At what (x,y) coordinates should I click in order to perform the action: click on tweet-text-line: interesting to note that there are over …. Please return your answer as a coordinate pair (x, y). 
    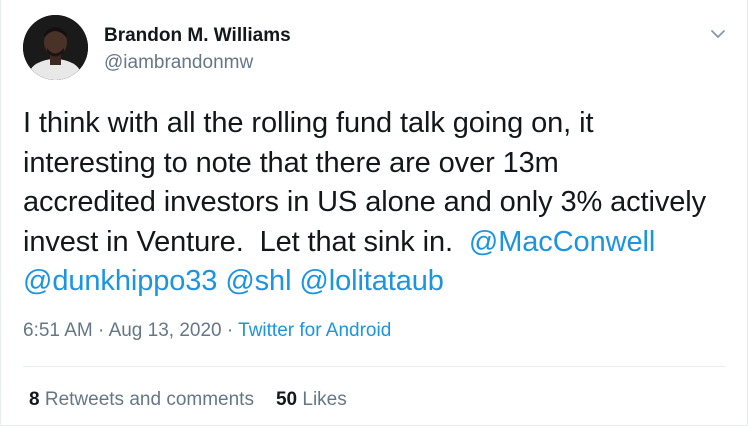
    Looking at the image, I should click on (291, 162).